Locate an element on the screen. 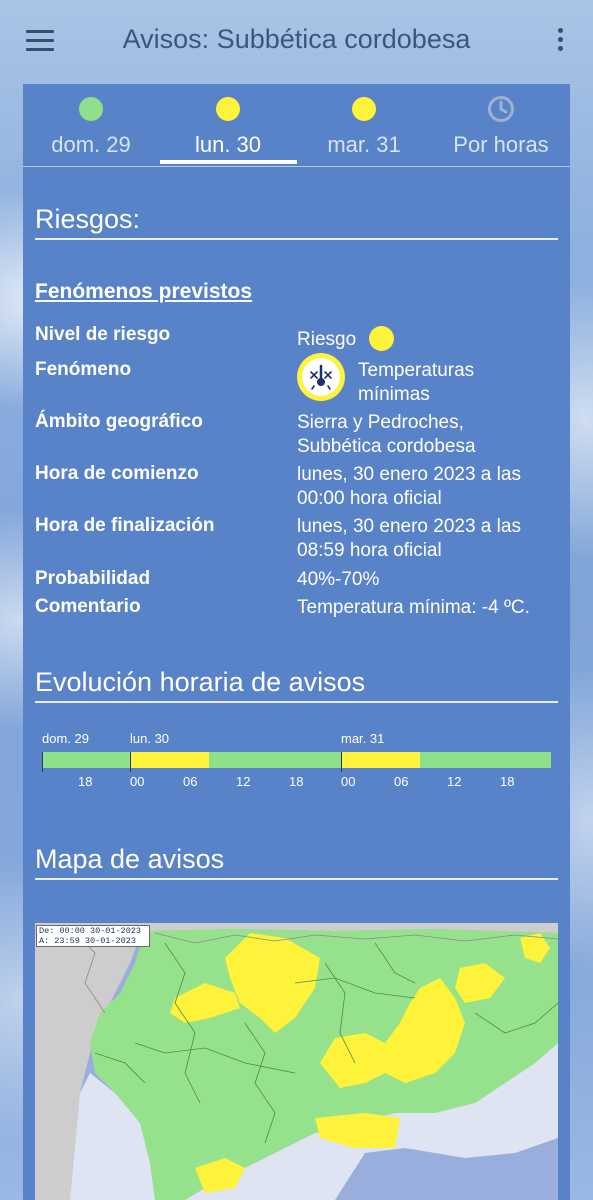  tab-mar-31: mar. 31 is located at coordinates (364, 124).